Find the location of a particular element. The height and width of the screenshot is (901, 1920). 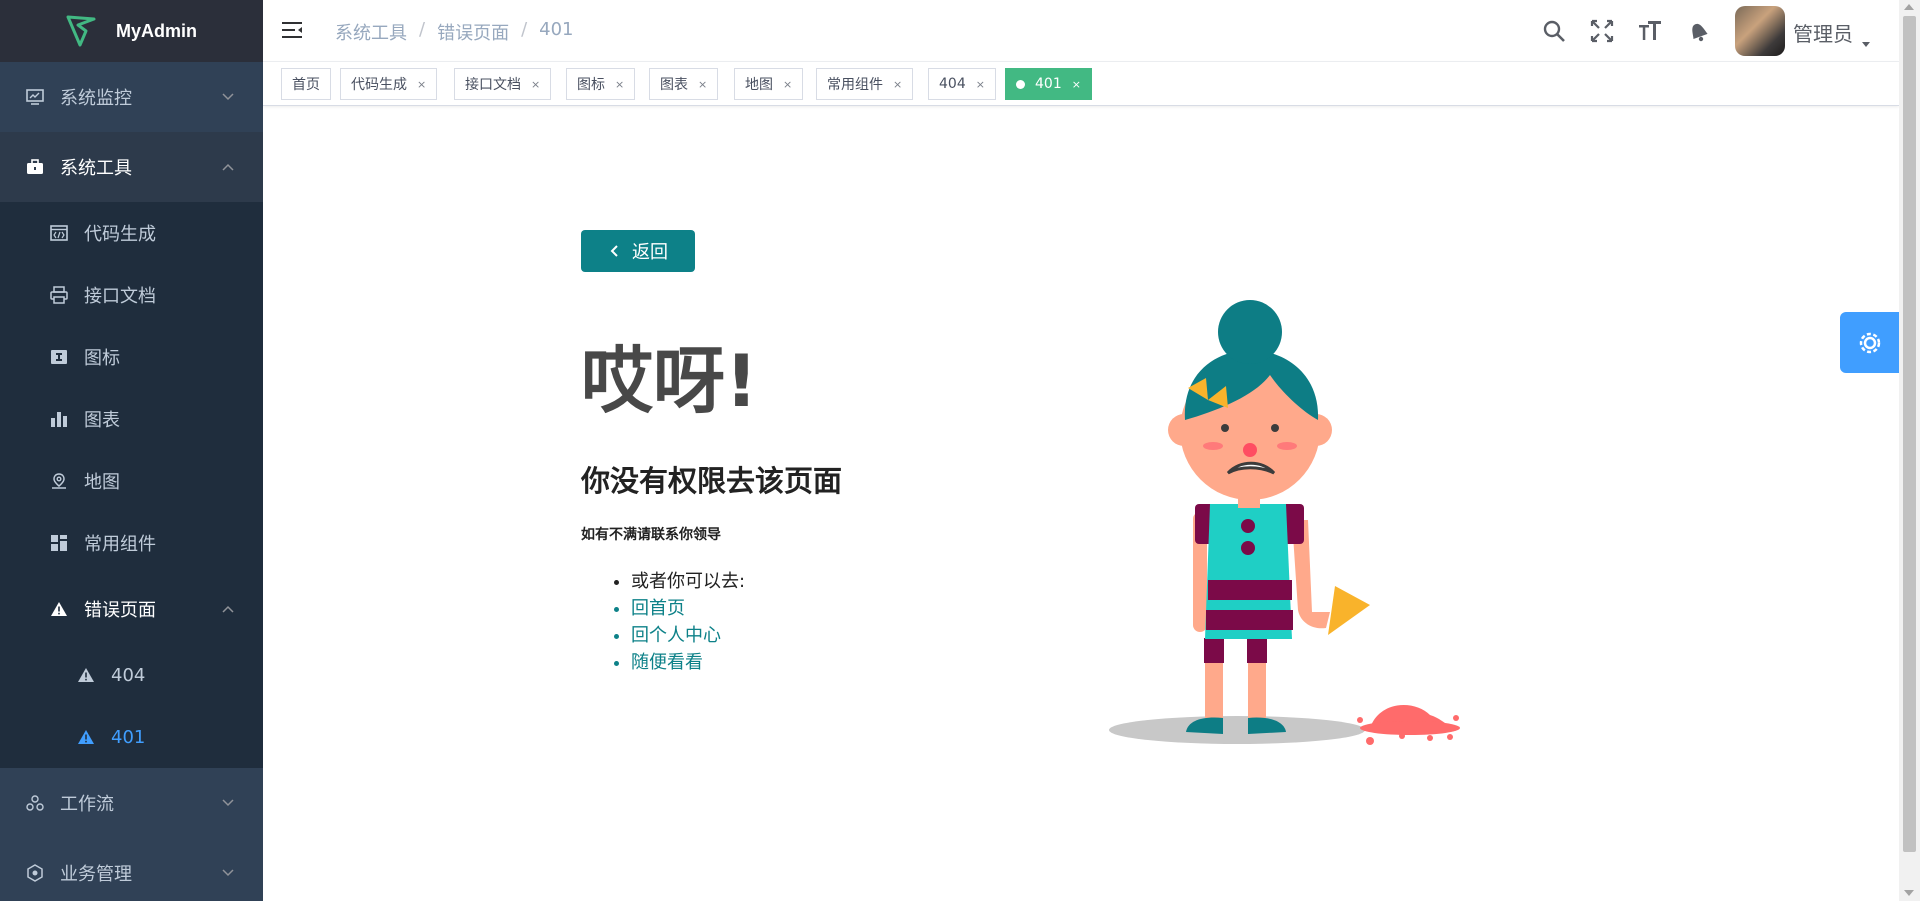

fullscreen-icon is located at coordinates (1602, 31).